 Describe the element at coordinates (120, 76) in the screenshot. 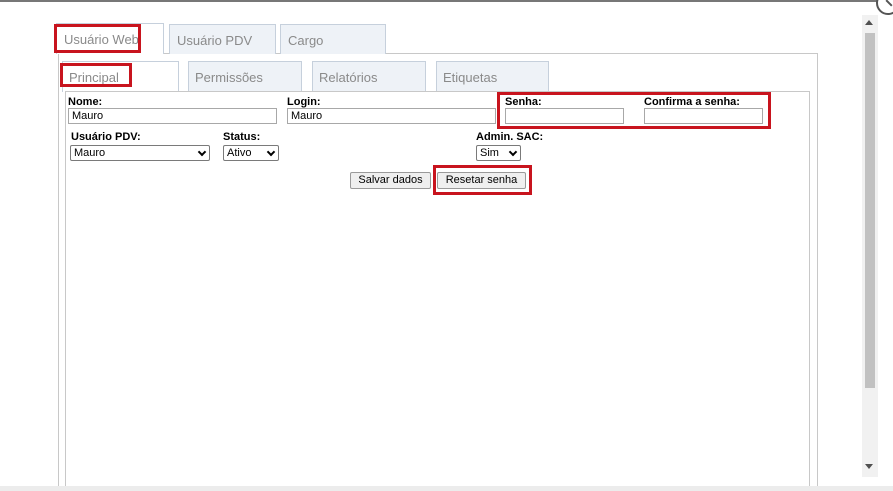

I see `subtab-principal: Principal` at that location.